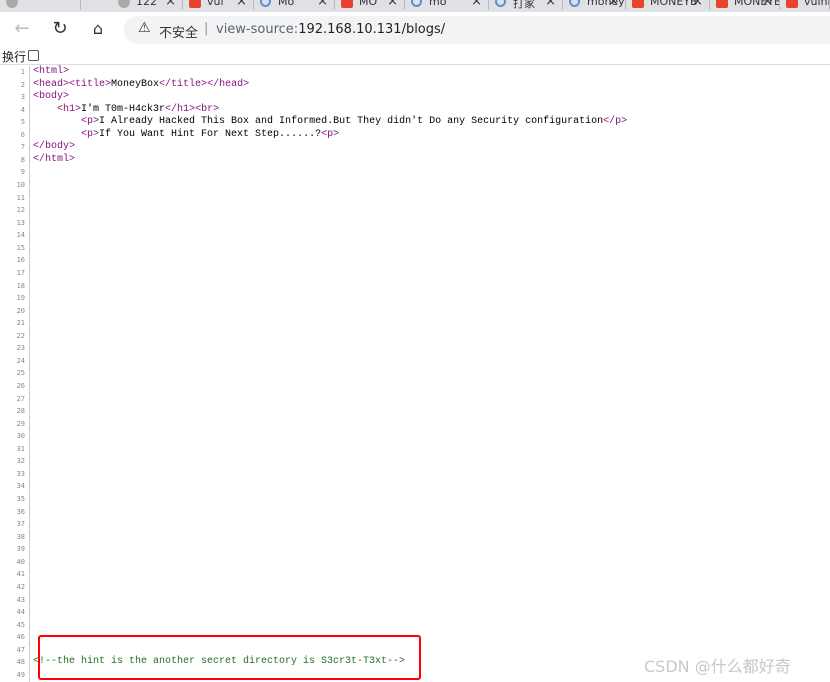  Describe the element at coordinates (20, 298) in the screenshot. I see `line-number: 19` at that location.